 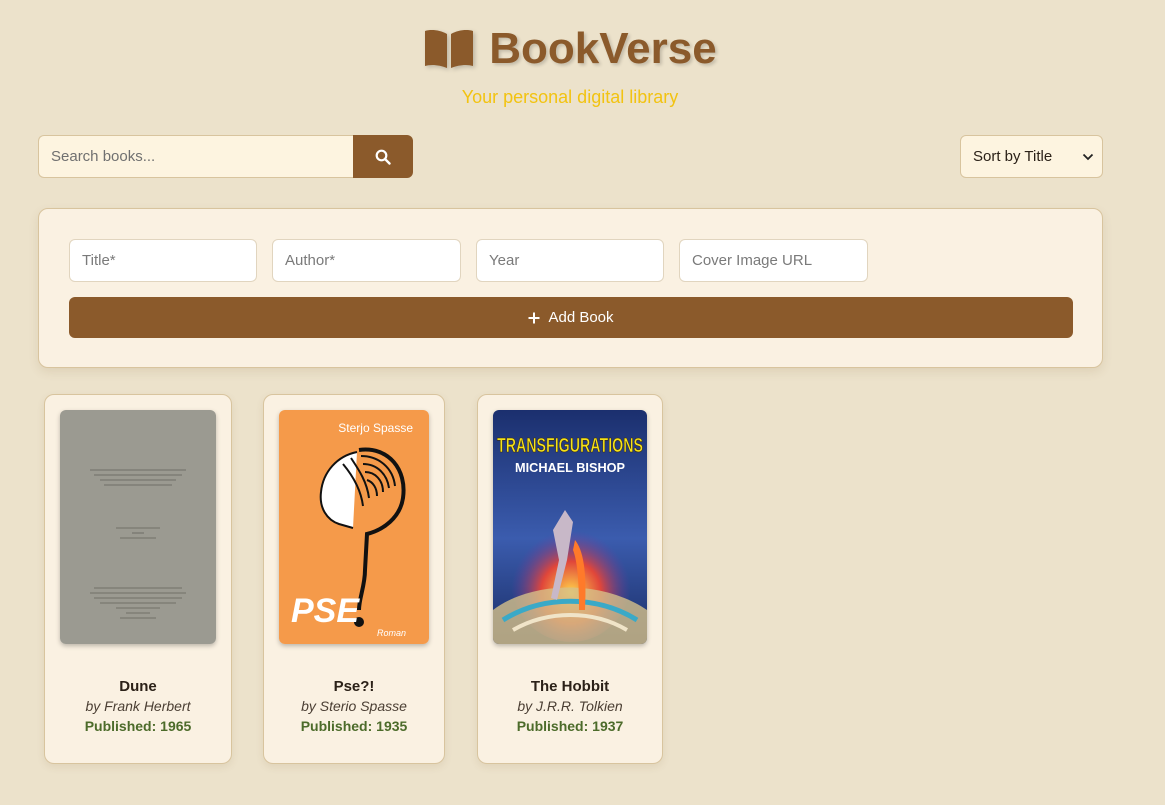 What do you see at coordinates (354, 686) in the screenshot?
I see `book-title: Pse?!` at bounding box center [354, 686].